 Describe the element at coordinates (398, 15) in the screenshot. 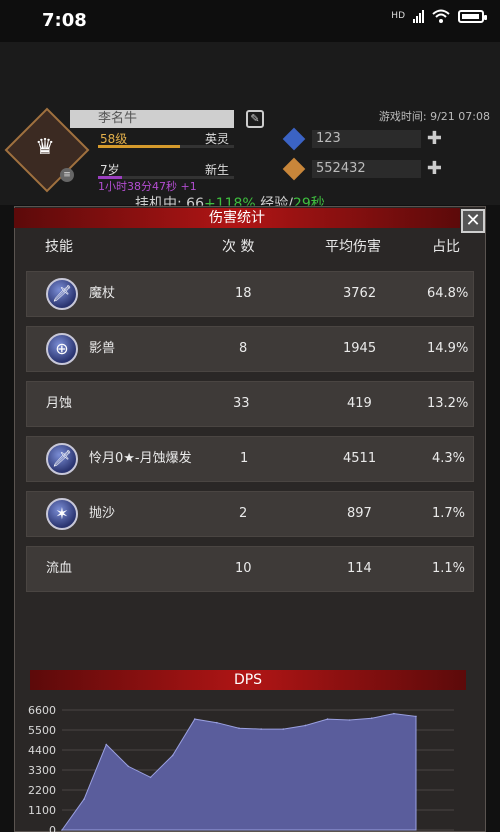

I see `hd-label: HD` at that location.